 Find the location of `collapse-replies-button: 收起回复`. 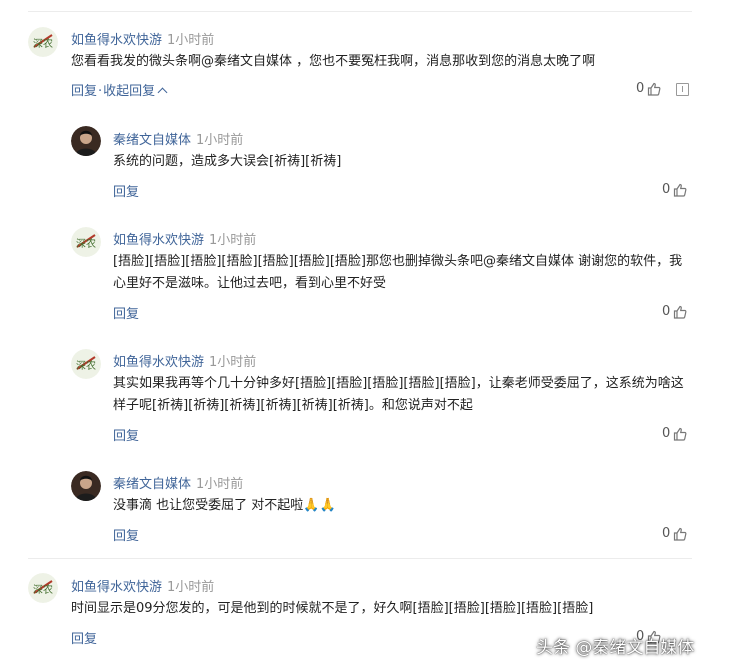

collapse-replies-button: 收起回复 is located at coordinates (129, 91).